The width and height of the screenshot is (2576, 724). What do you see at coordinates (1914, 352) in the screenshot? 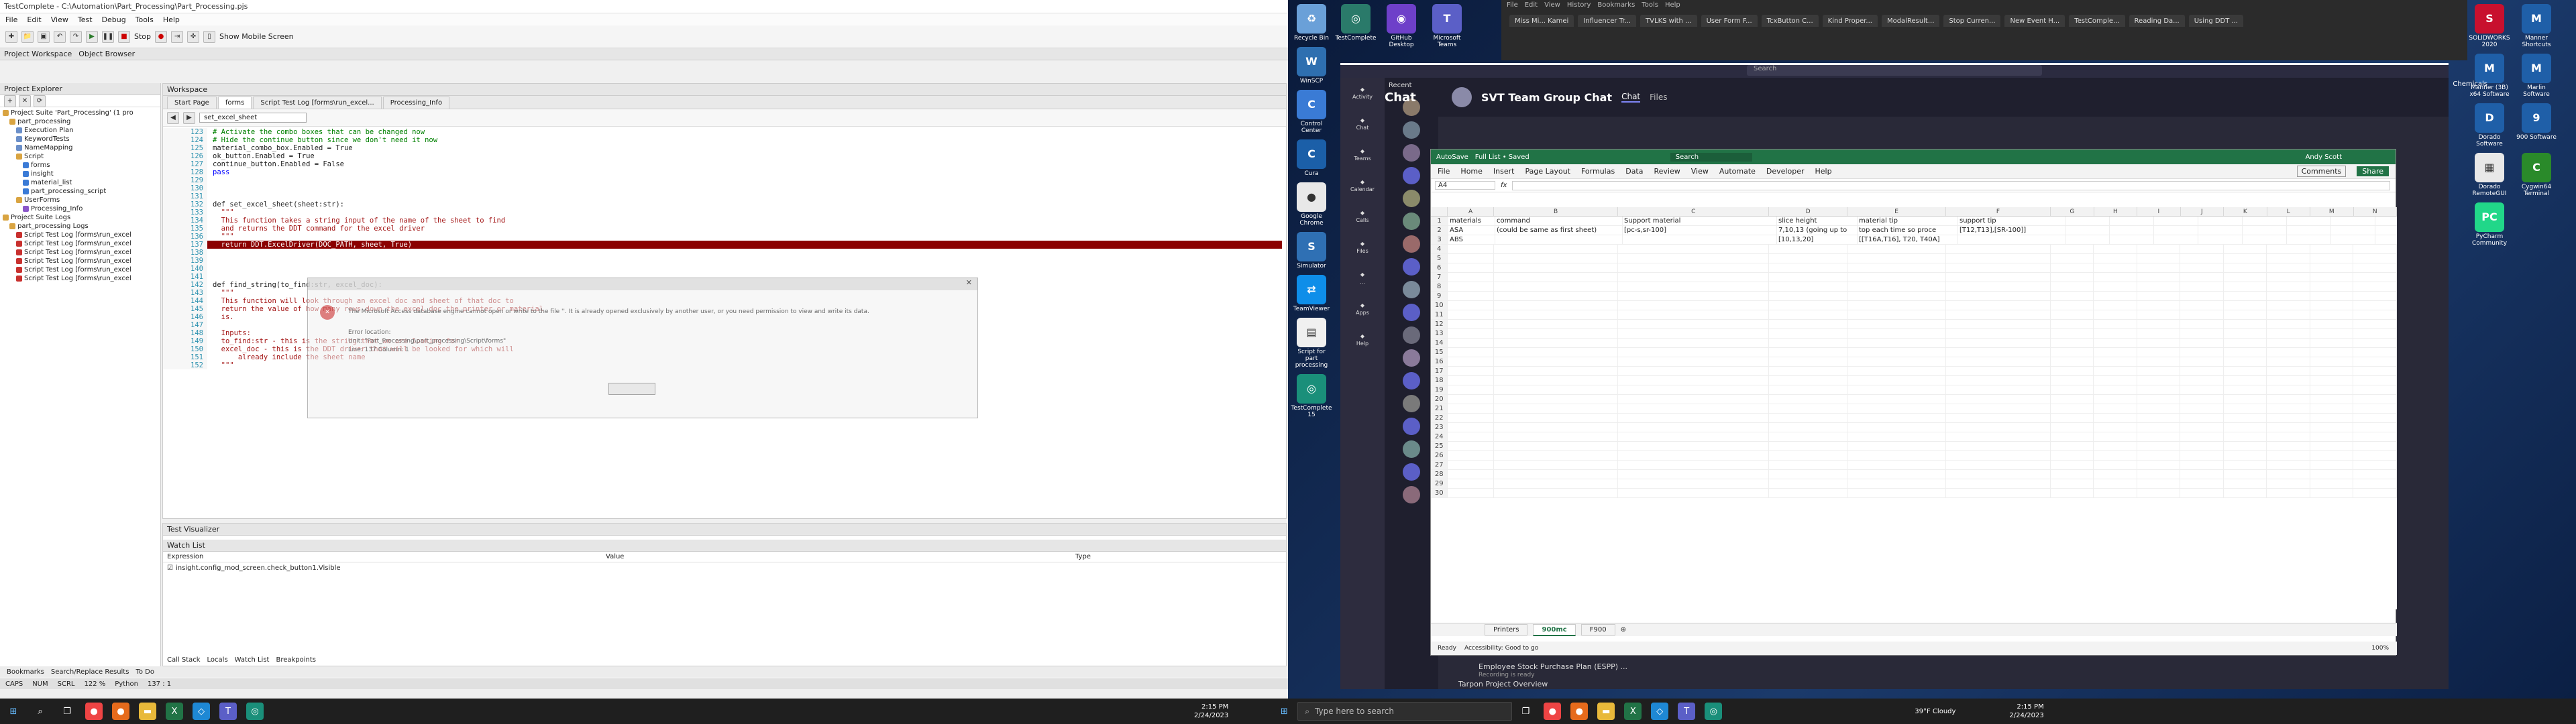
I see `sheet-row: 15` at bounding box center [1914, 352].